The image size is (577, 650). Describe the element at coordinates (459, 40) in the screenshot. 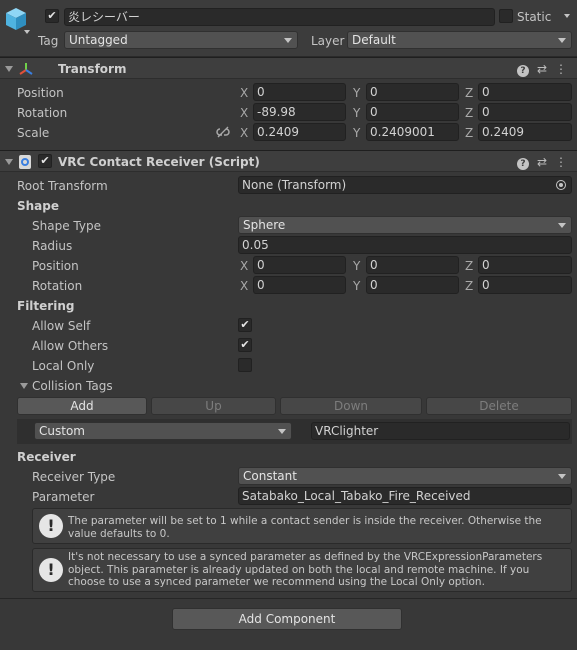

I see `layer-dropdown: Default` at that location.